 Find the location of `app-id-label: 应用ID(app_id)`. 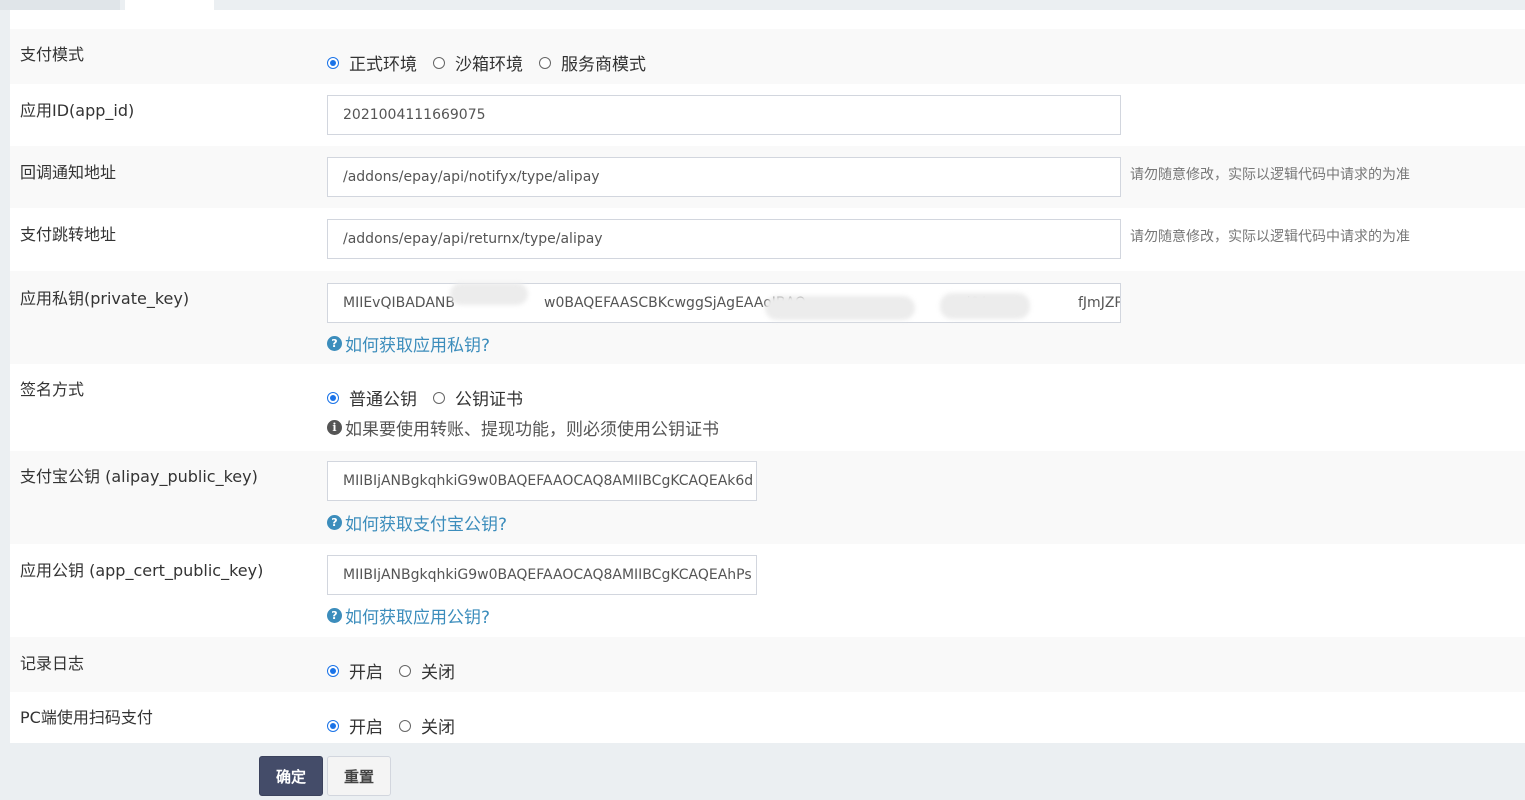

app-id-label: 应用ID(app_id) is located at coordinates (77, 110).